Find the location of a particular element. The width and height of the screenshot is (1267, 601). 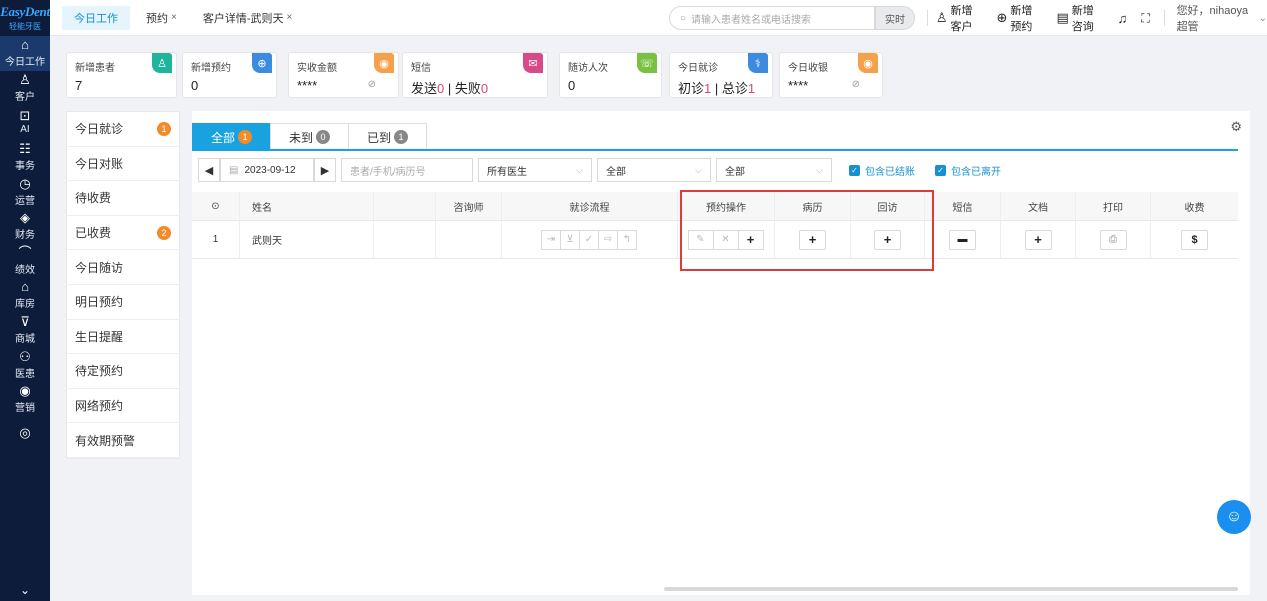

worklist-item-label: 今日就诊 is located at coordinates (99, 129).